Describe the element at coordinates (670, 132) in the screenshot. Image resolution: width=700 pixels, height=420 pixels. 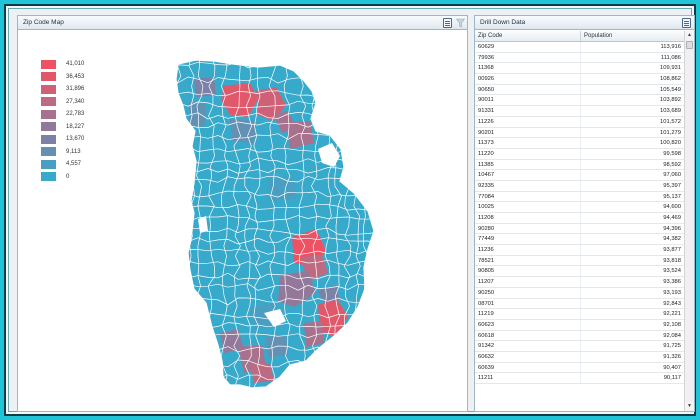
I see `population-cell: 101,279` at that location.